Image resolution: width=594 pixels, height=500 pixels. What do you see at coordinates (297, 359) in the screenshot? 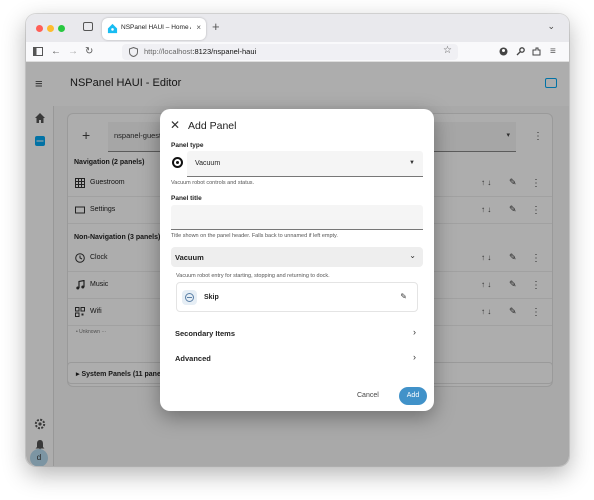
I see `advanced-expander: Advanced ›` at bounding box center [297, 359].